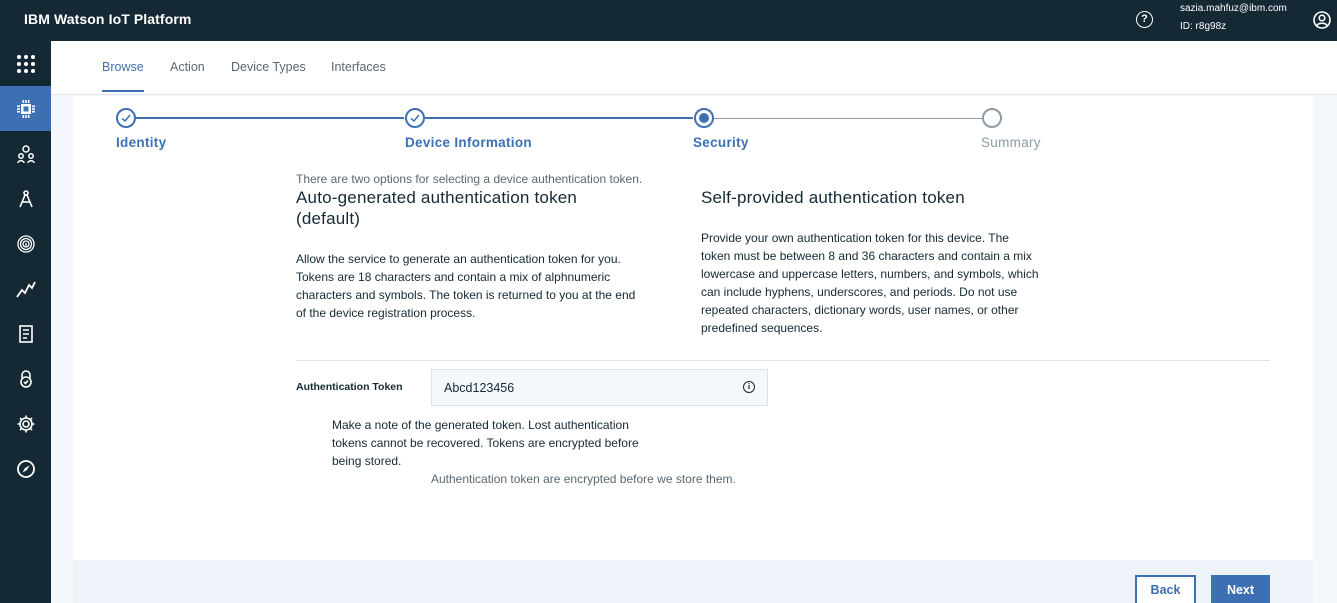 The image size is (1337, 603). What do you see at coordinates (187, 75) in the screenshot?
I see `tab-action: Action` at bounding box center [187, 75].